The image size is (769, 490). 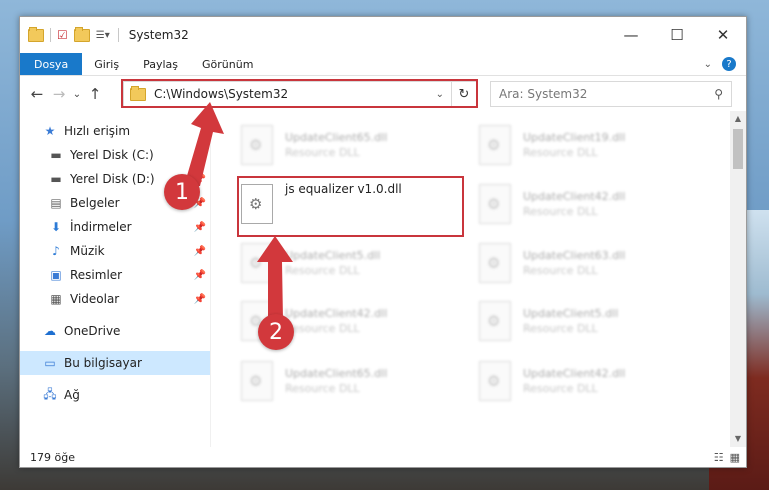 What do you see at coordinates (276, 332) in the screenshot?
I see `step-badge-2: 2` at bounding box center [276, 332].